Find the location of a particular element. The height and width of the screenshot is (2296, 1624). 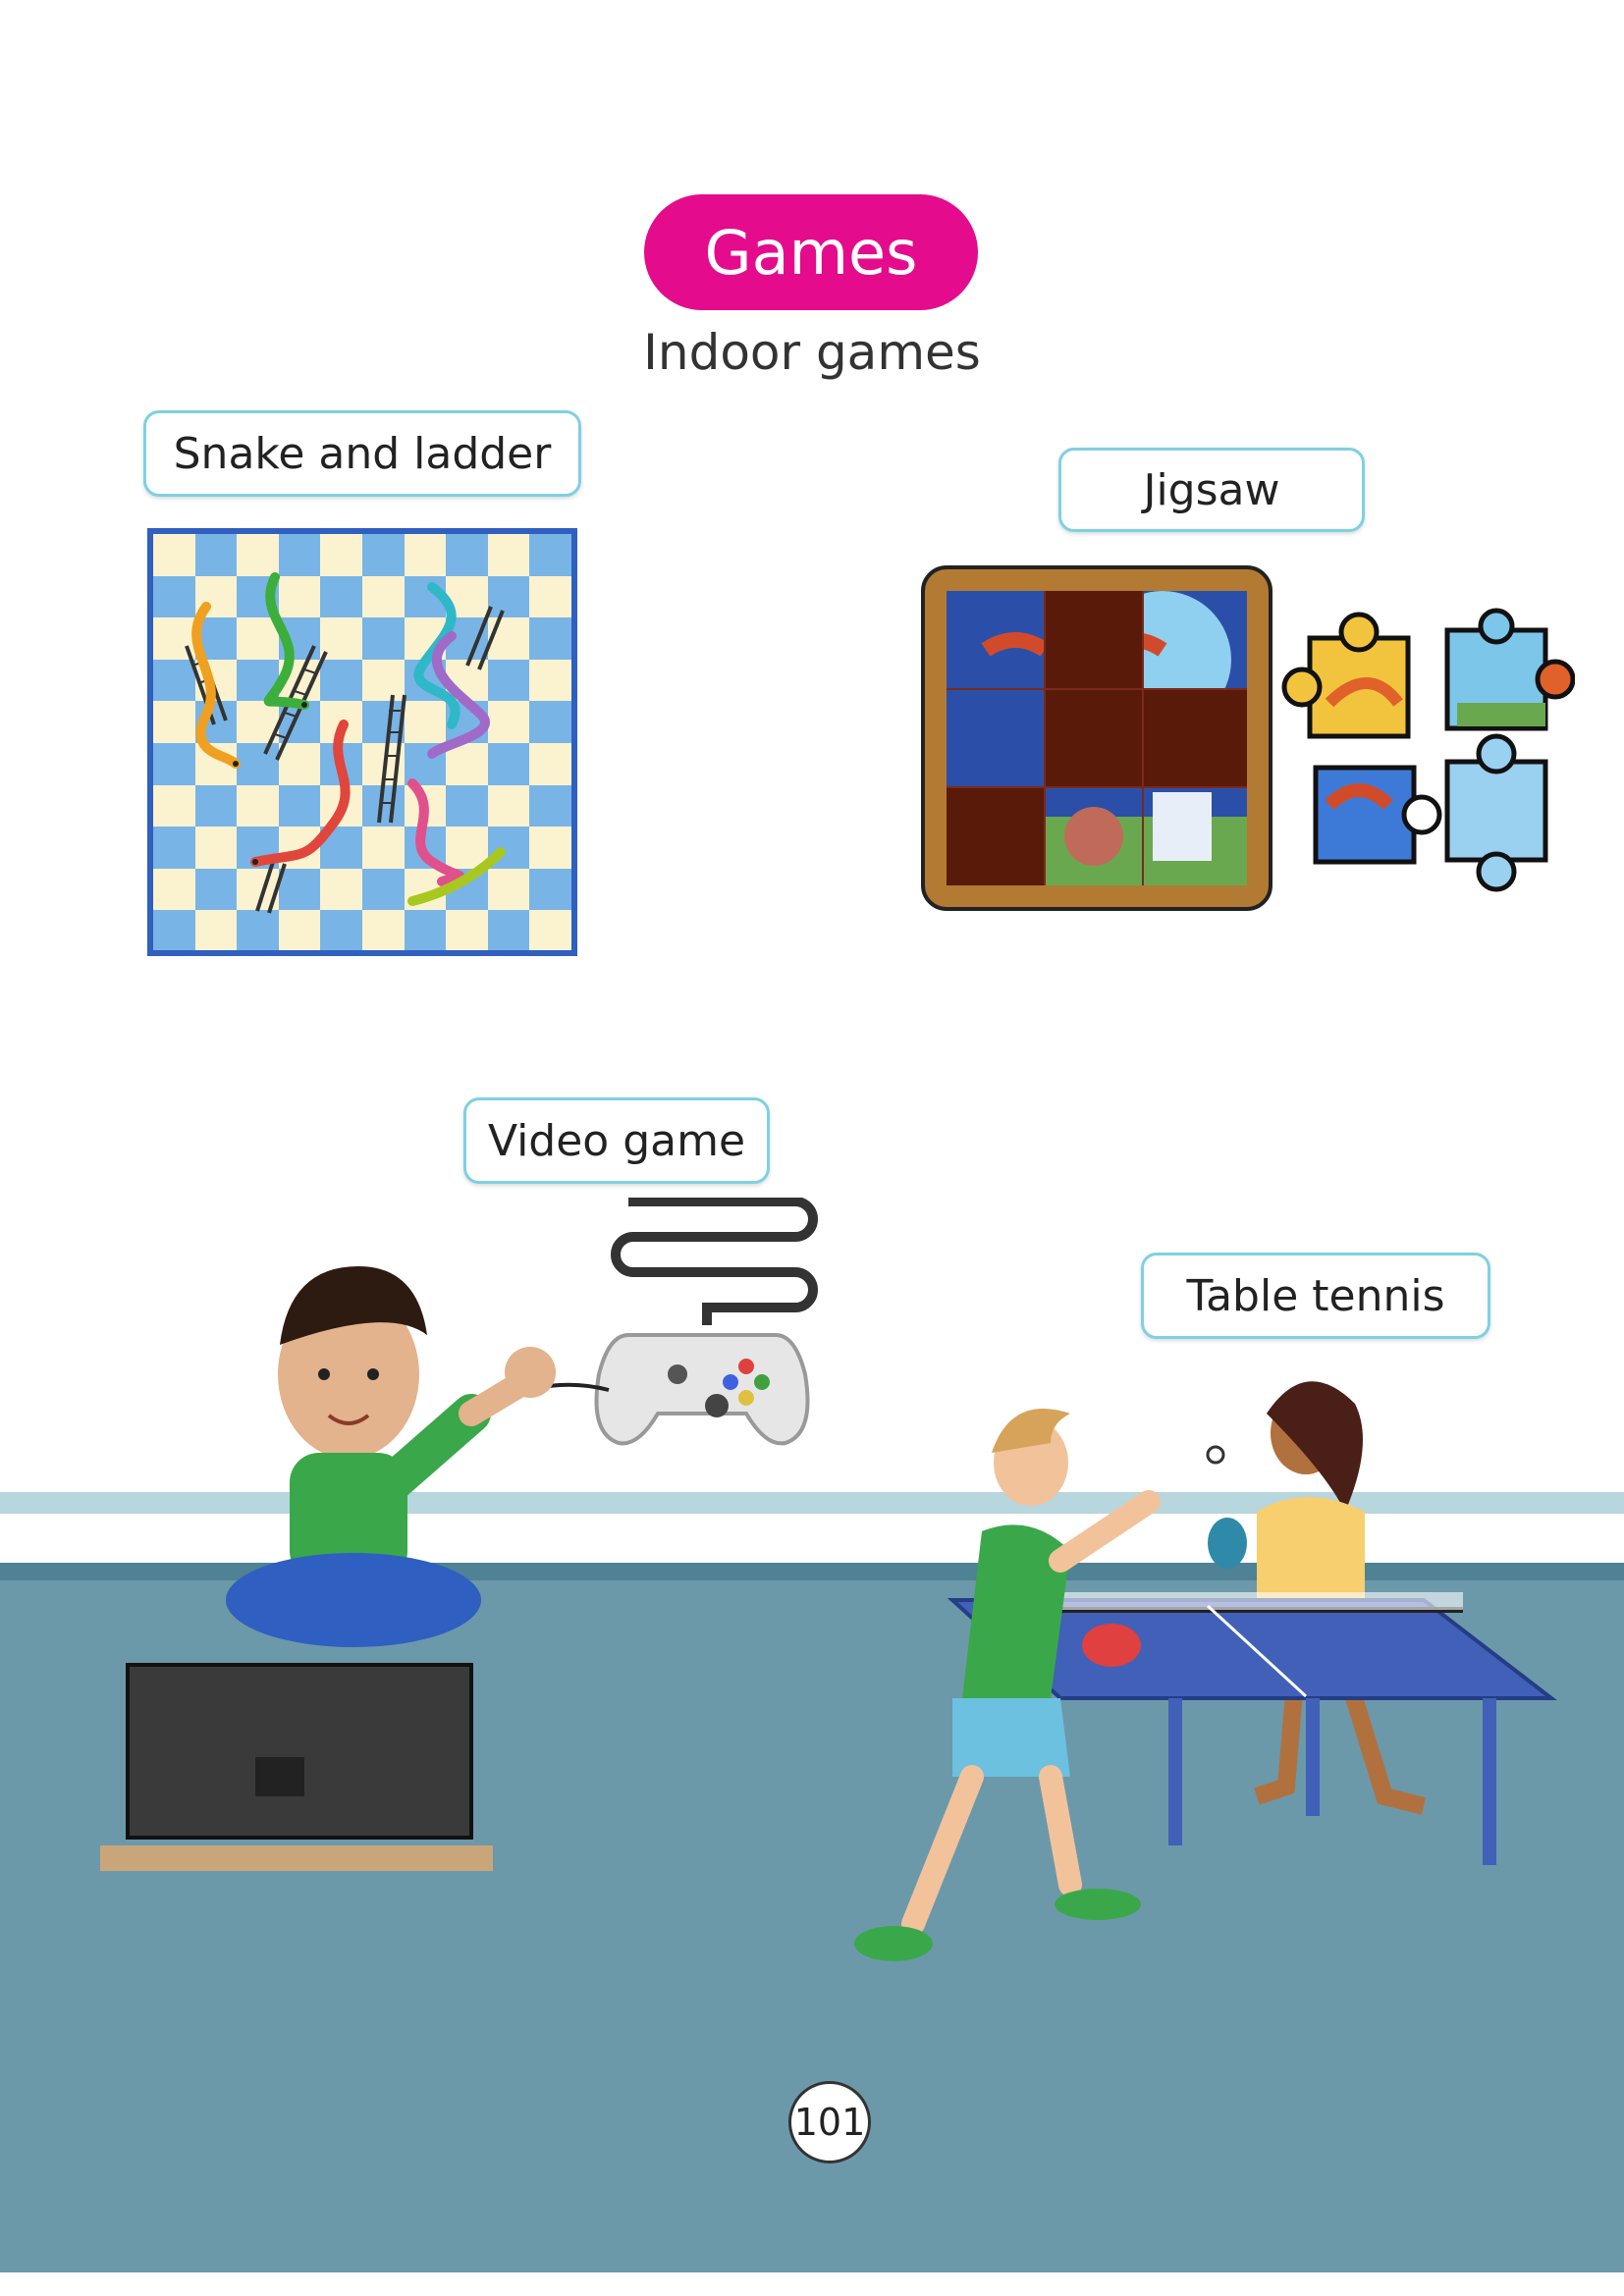

jigsaw-puzzle-board is located at coordinates (1097, 738).